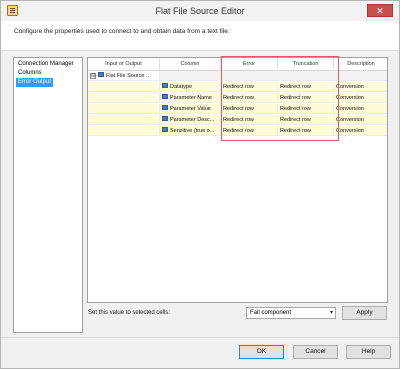 The image size is (400, 369). Describe the element at coordinates (315, 352) in the screenshot. I see `cancel-button: Cancel` at that location.